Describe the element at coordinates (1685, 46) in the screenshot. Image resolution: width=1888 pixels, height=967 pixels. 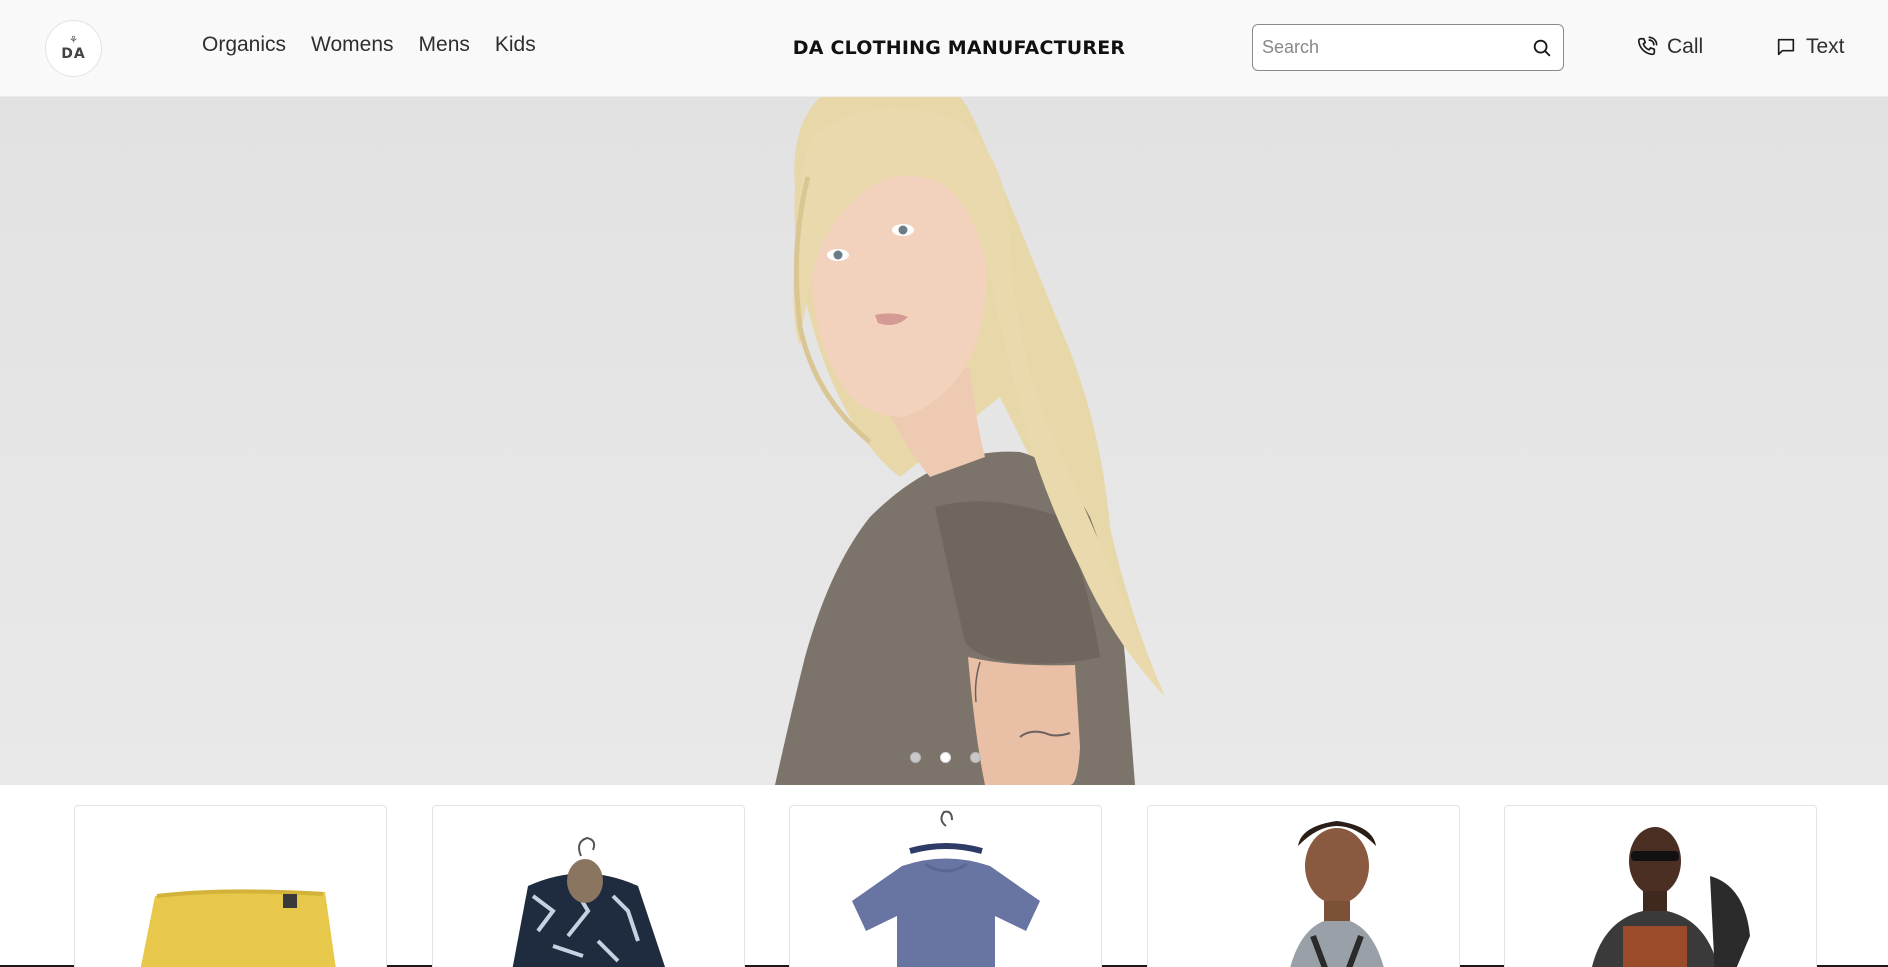
I see `call-label: Call` at that location.